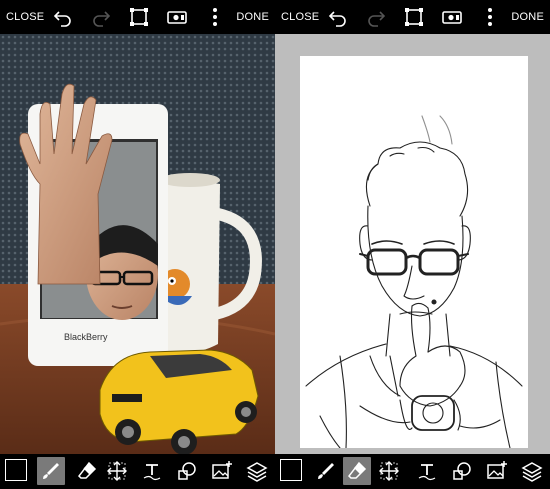  What do you see at coordinates (190, 263) in the screenshot?
I see `mug` at bounding box center [190, 263].